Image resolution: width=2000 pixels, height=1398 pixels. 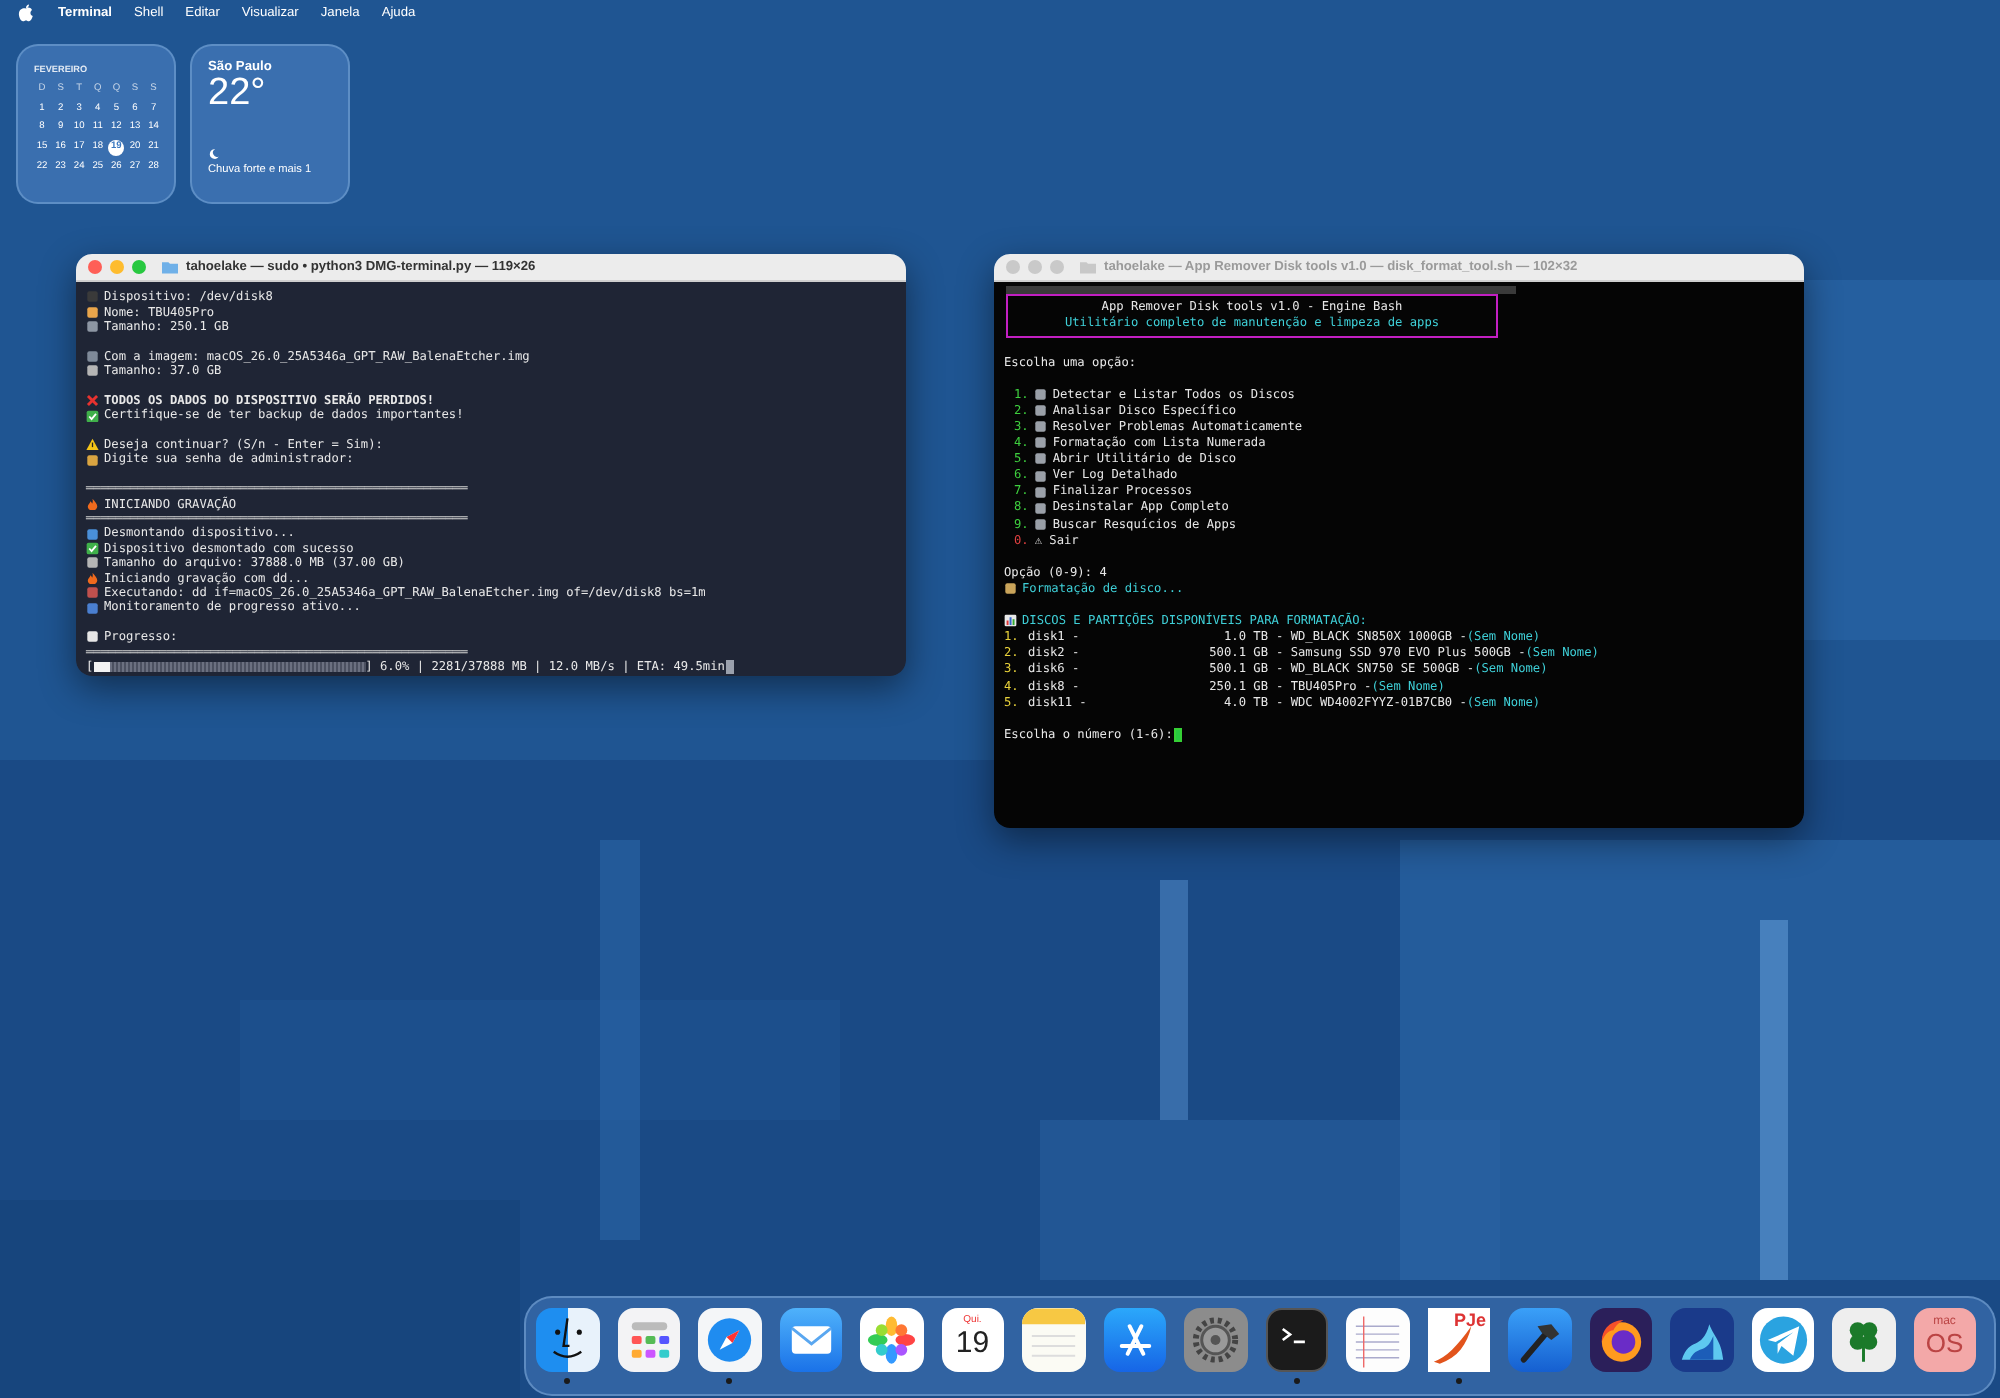 What do you see at coordinates (214, 154) in the screenshot?
I see `moon-icon` at bounding box center [214, 154].